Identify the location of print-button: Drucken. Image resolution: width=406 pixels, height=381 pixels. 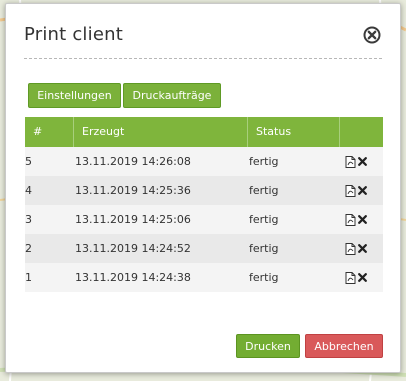
(268, 346).